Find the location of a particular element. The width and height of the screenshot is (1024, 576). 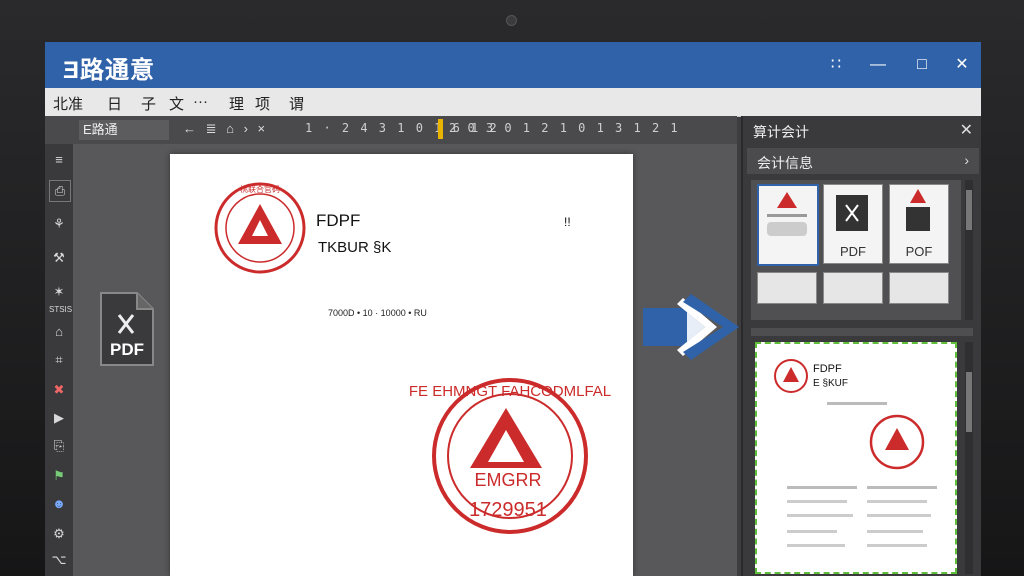

stamp-large-center: EMGRR is located at coordinates (508, 480).